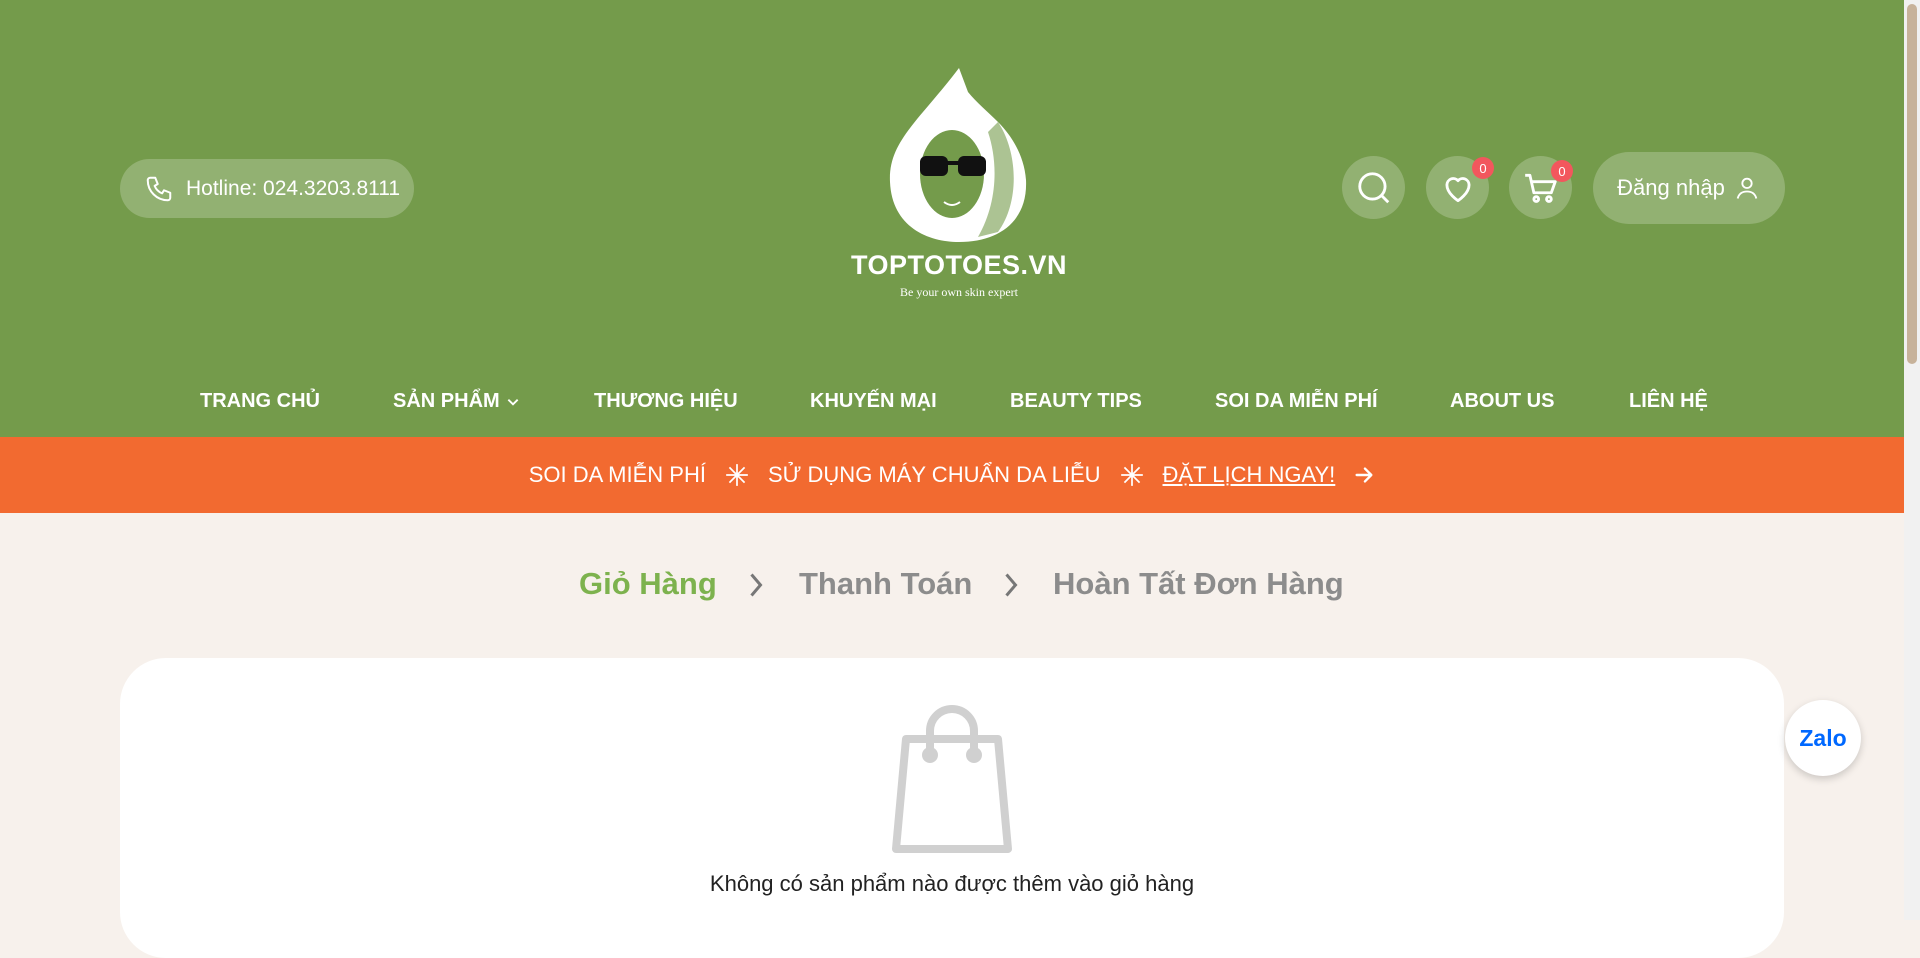 This screenshot has width=1920, height=958. I want to click on hotline-button: Hotline: 024.3203.8111, so click(267, 188).